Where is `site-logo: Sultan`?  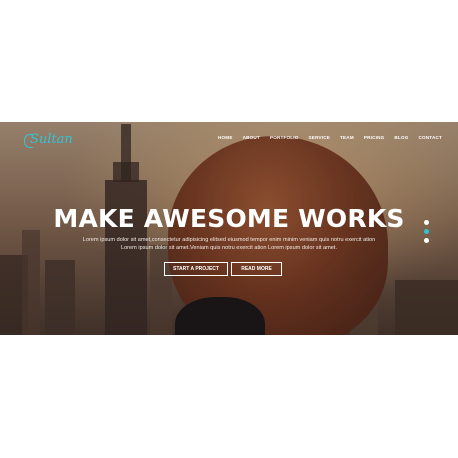 site-logo: Sultan is located at coordinates (51, 139).